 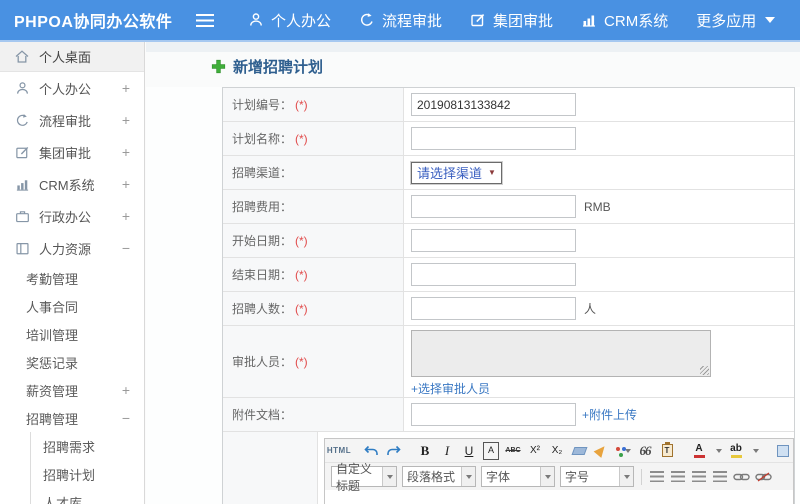 What do you see at coordinates (704, 370) in the screenshot?
I see `resize-grip-icon` at bounding box center [704, 370].